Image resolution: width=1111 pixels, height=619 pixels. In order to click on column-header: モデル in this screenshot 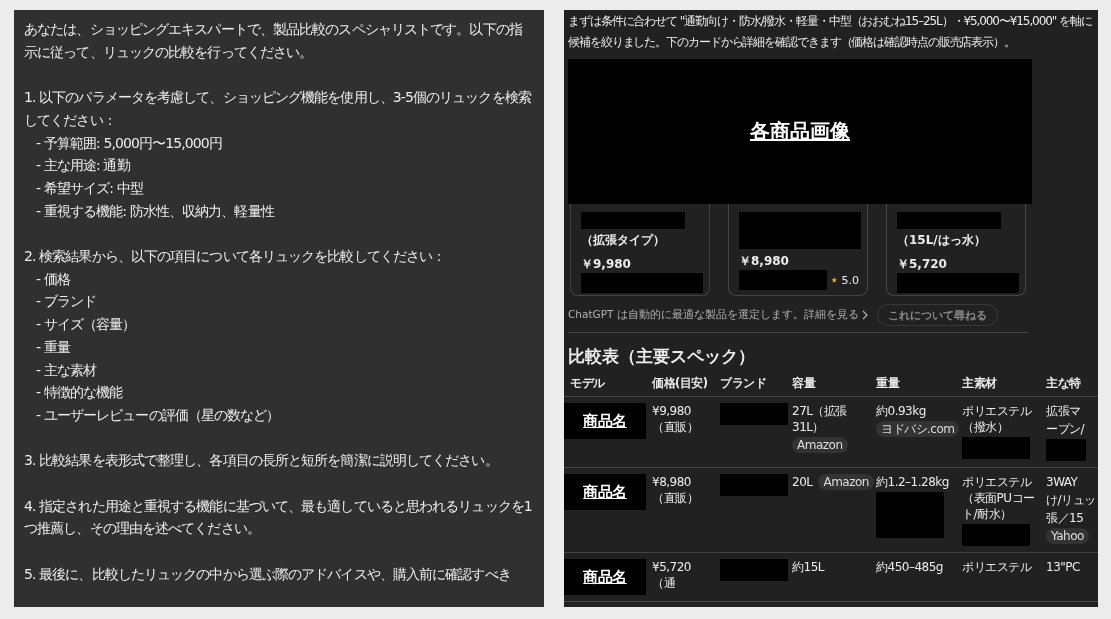, I will do `click(605, 386)`.